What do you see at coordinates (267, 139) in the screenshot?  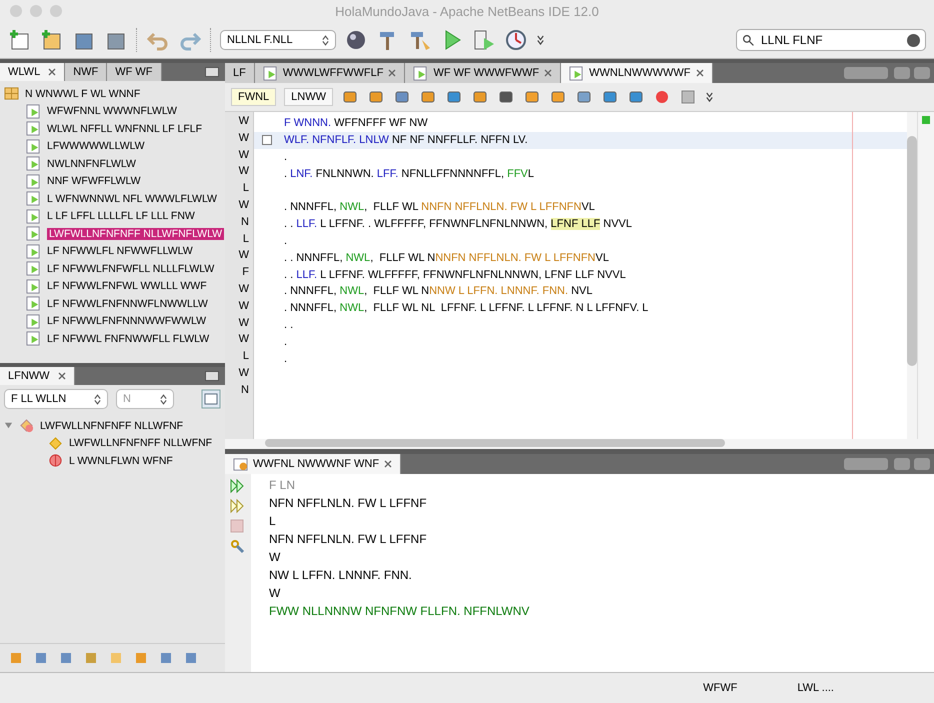 I see `fold-toggle-icon` at bounding box center [267, 139].